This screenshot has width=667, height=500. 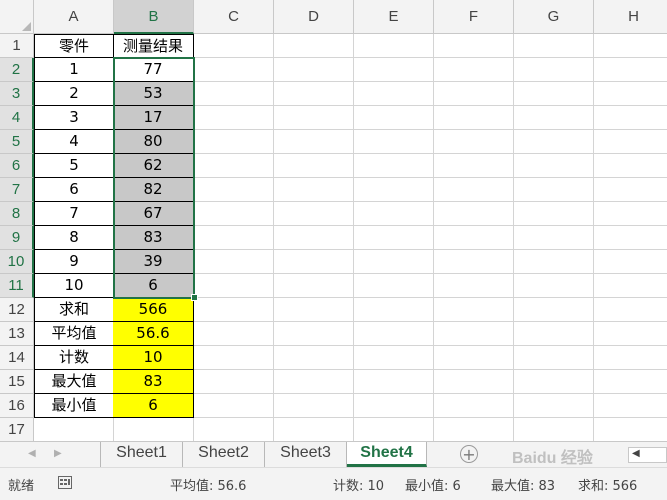 I want to click on column-header-a: A, so click(x=74, y=17).